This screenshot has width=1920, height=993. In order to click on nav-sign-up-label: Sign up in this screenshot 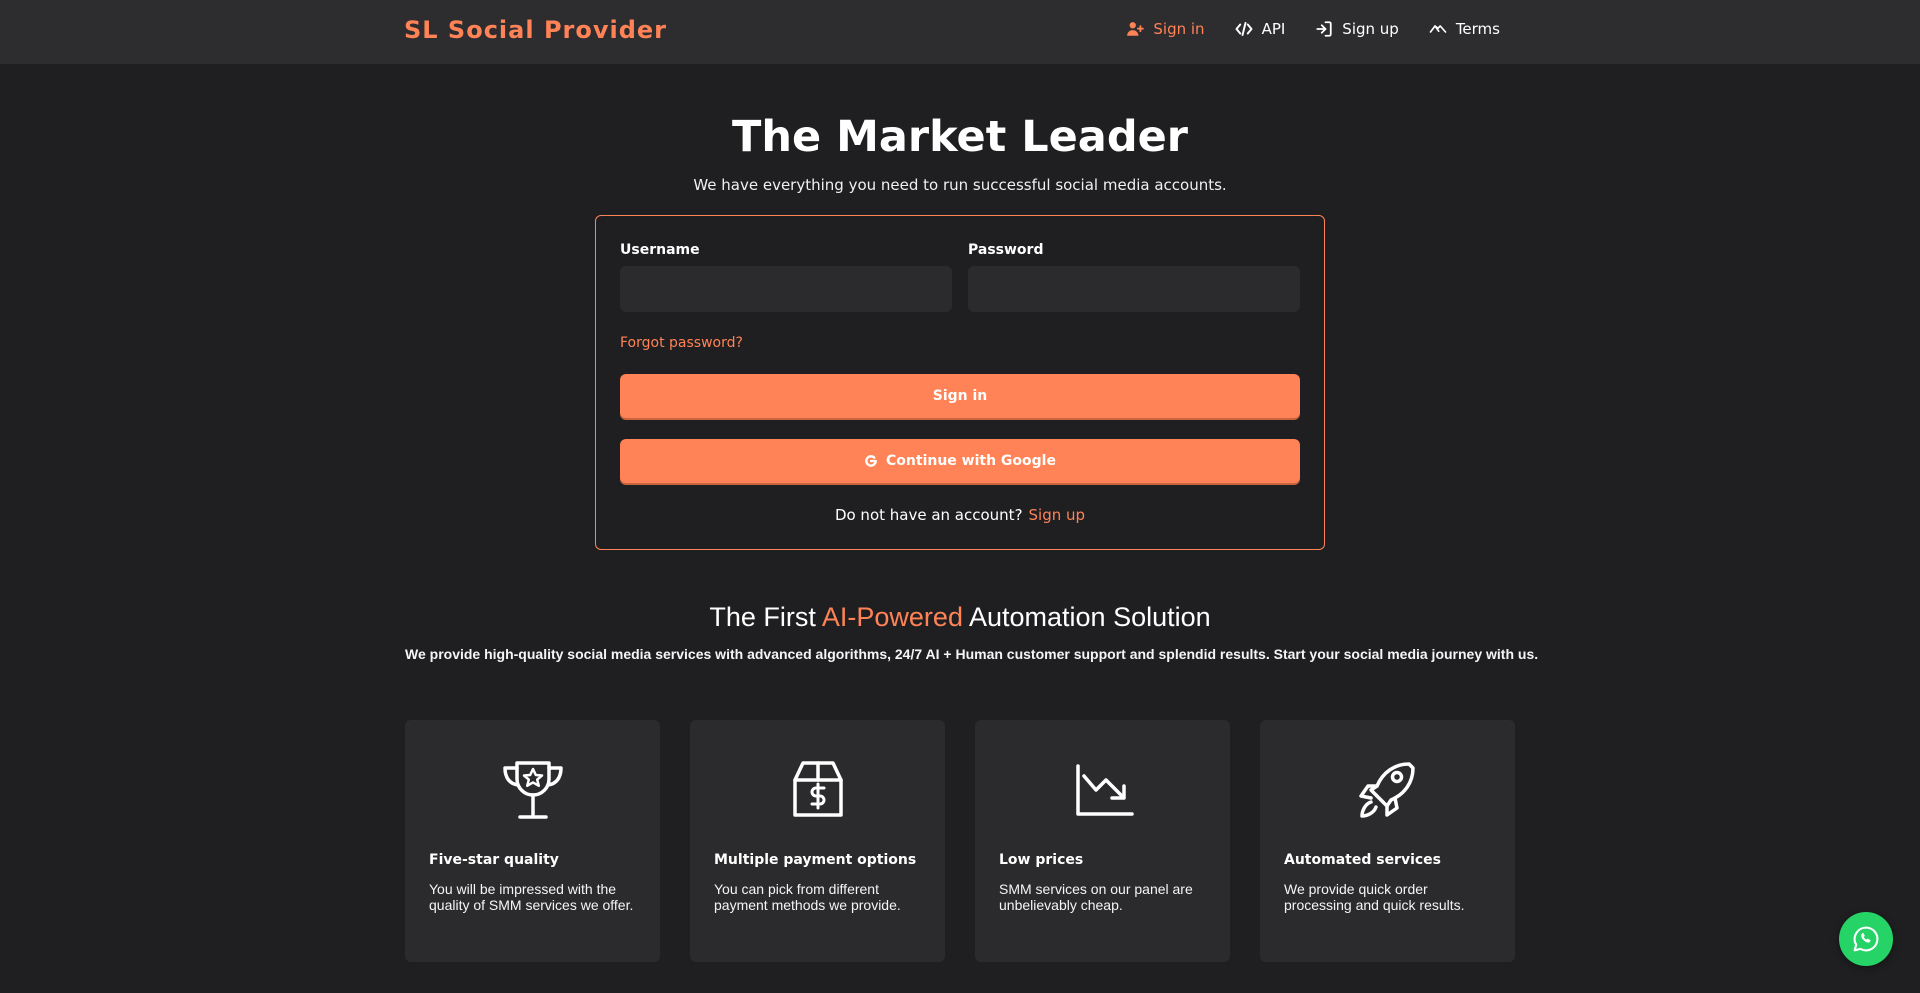, I will do `click(1370, 29)`.